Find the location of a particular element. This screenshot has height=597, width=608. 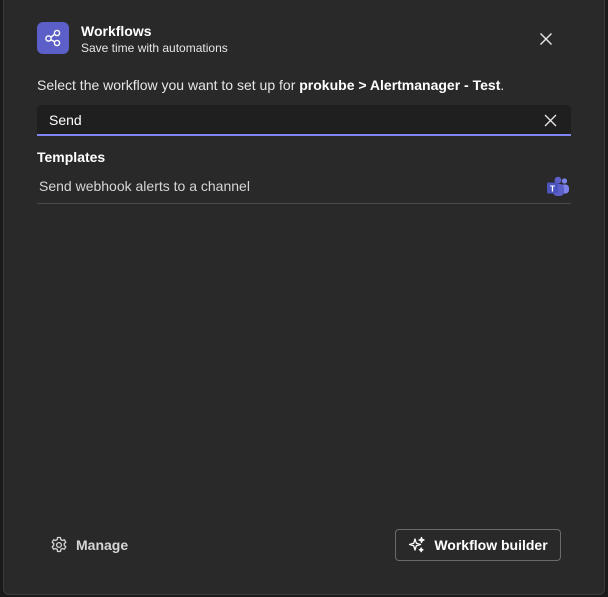

clear-search-button is located at coordinates (550, 120).